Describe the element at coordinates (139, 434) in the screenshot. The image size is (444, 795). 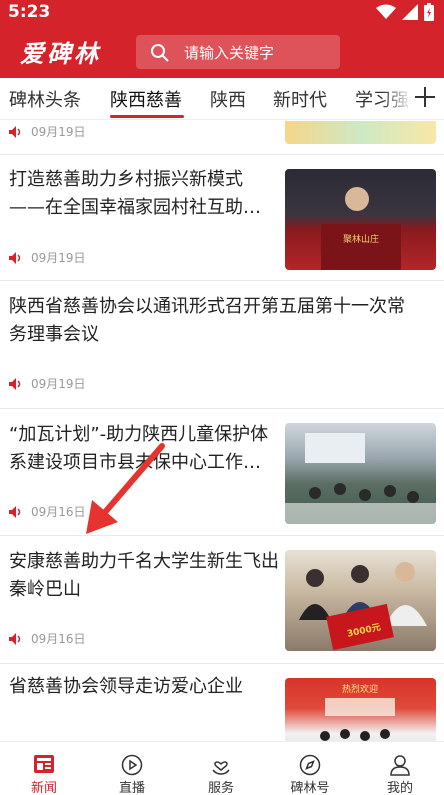
I see `article-title-line: “加瓦计划”-助力陕西儿童保护体` at that location.